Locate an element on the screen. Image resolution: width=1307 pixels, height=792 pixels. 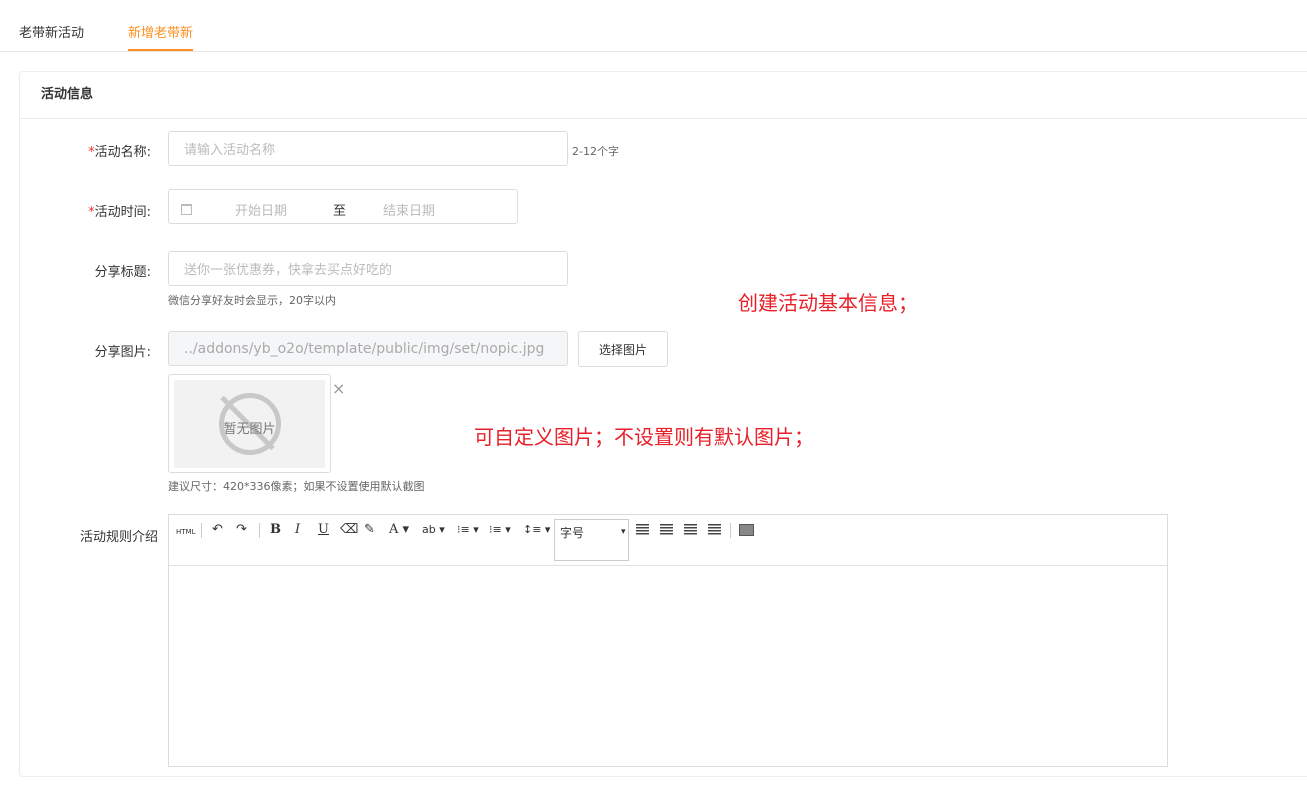
share-image-label: 分享图片: is located at coordinates (122, 352).